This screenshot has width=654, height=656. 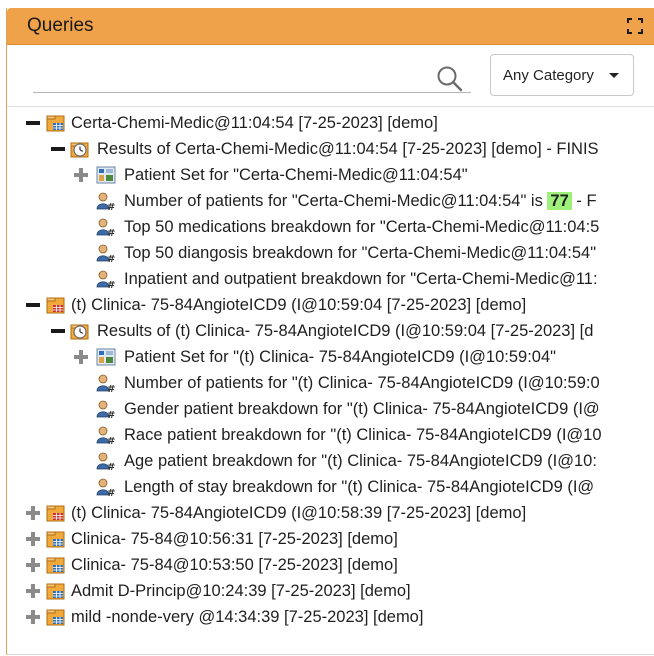 I want to click on panel-title: Queries, so click(x=60, y=25).